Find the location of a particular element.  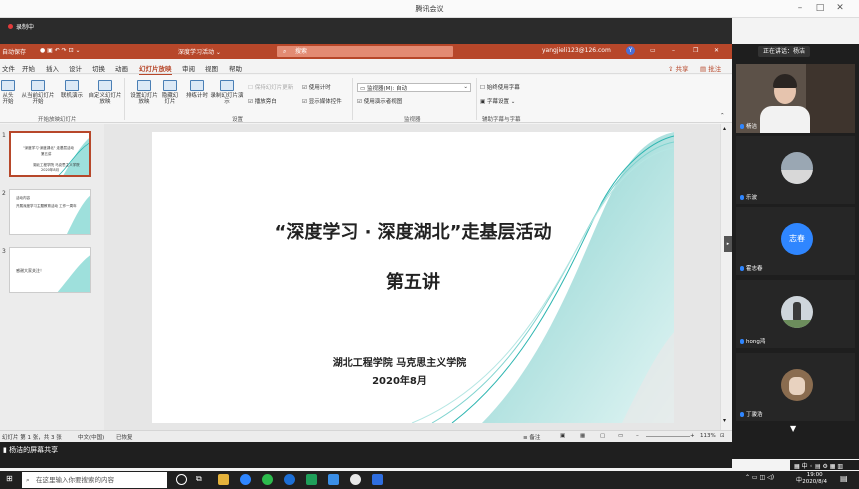

minimize-icon: – is located at coordinates (800, 8).